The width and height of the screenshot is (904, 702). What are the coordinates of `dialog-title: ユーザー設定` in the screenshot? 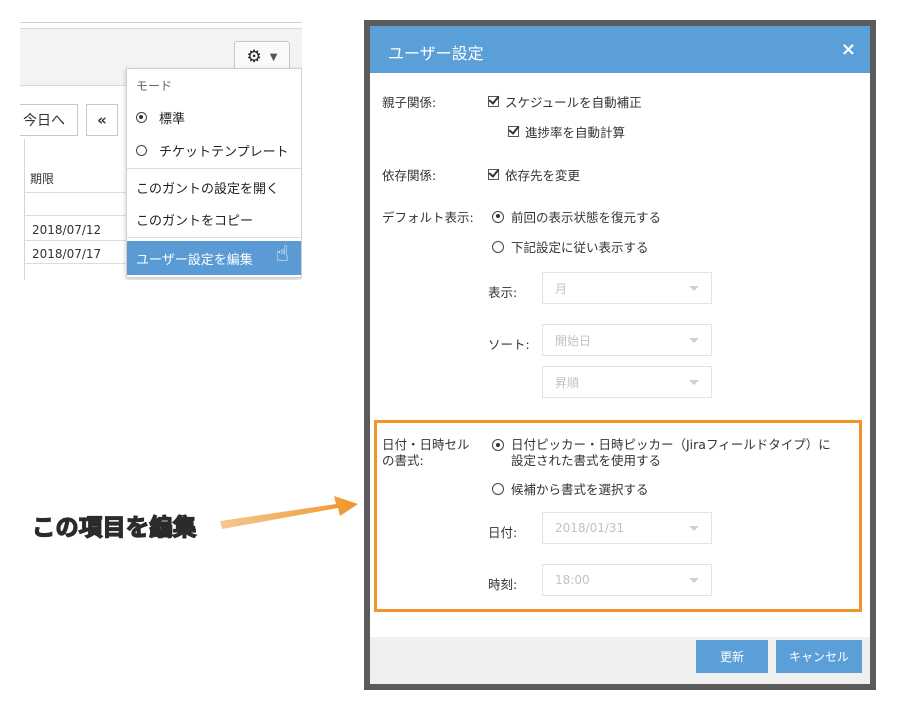 It's located at (436, 53).